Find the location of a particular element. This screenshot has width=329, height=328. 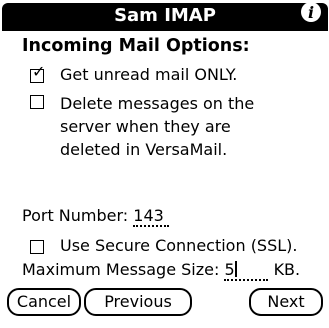

section-heading: Incoming Mail Options: is located at coordinates (136, 46).